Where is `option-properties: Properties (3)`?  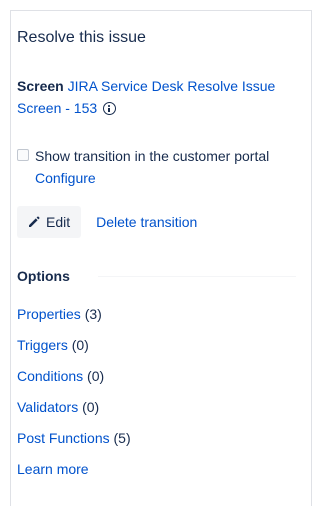 option-properties: Properties (3) is located at coordinates (74, 314).